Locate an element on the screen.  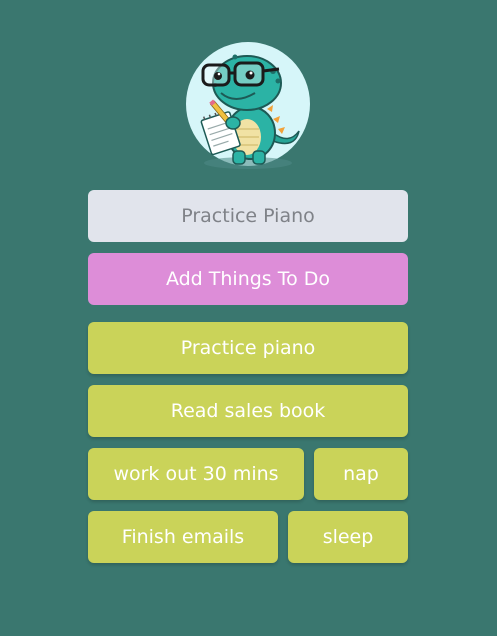
task-practice-piano: Practice piano is located at coordinates (248, 348).